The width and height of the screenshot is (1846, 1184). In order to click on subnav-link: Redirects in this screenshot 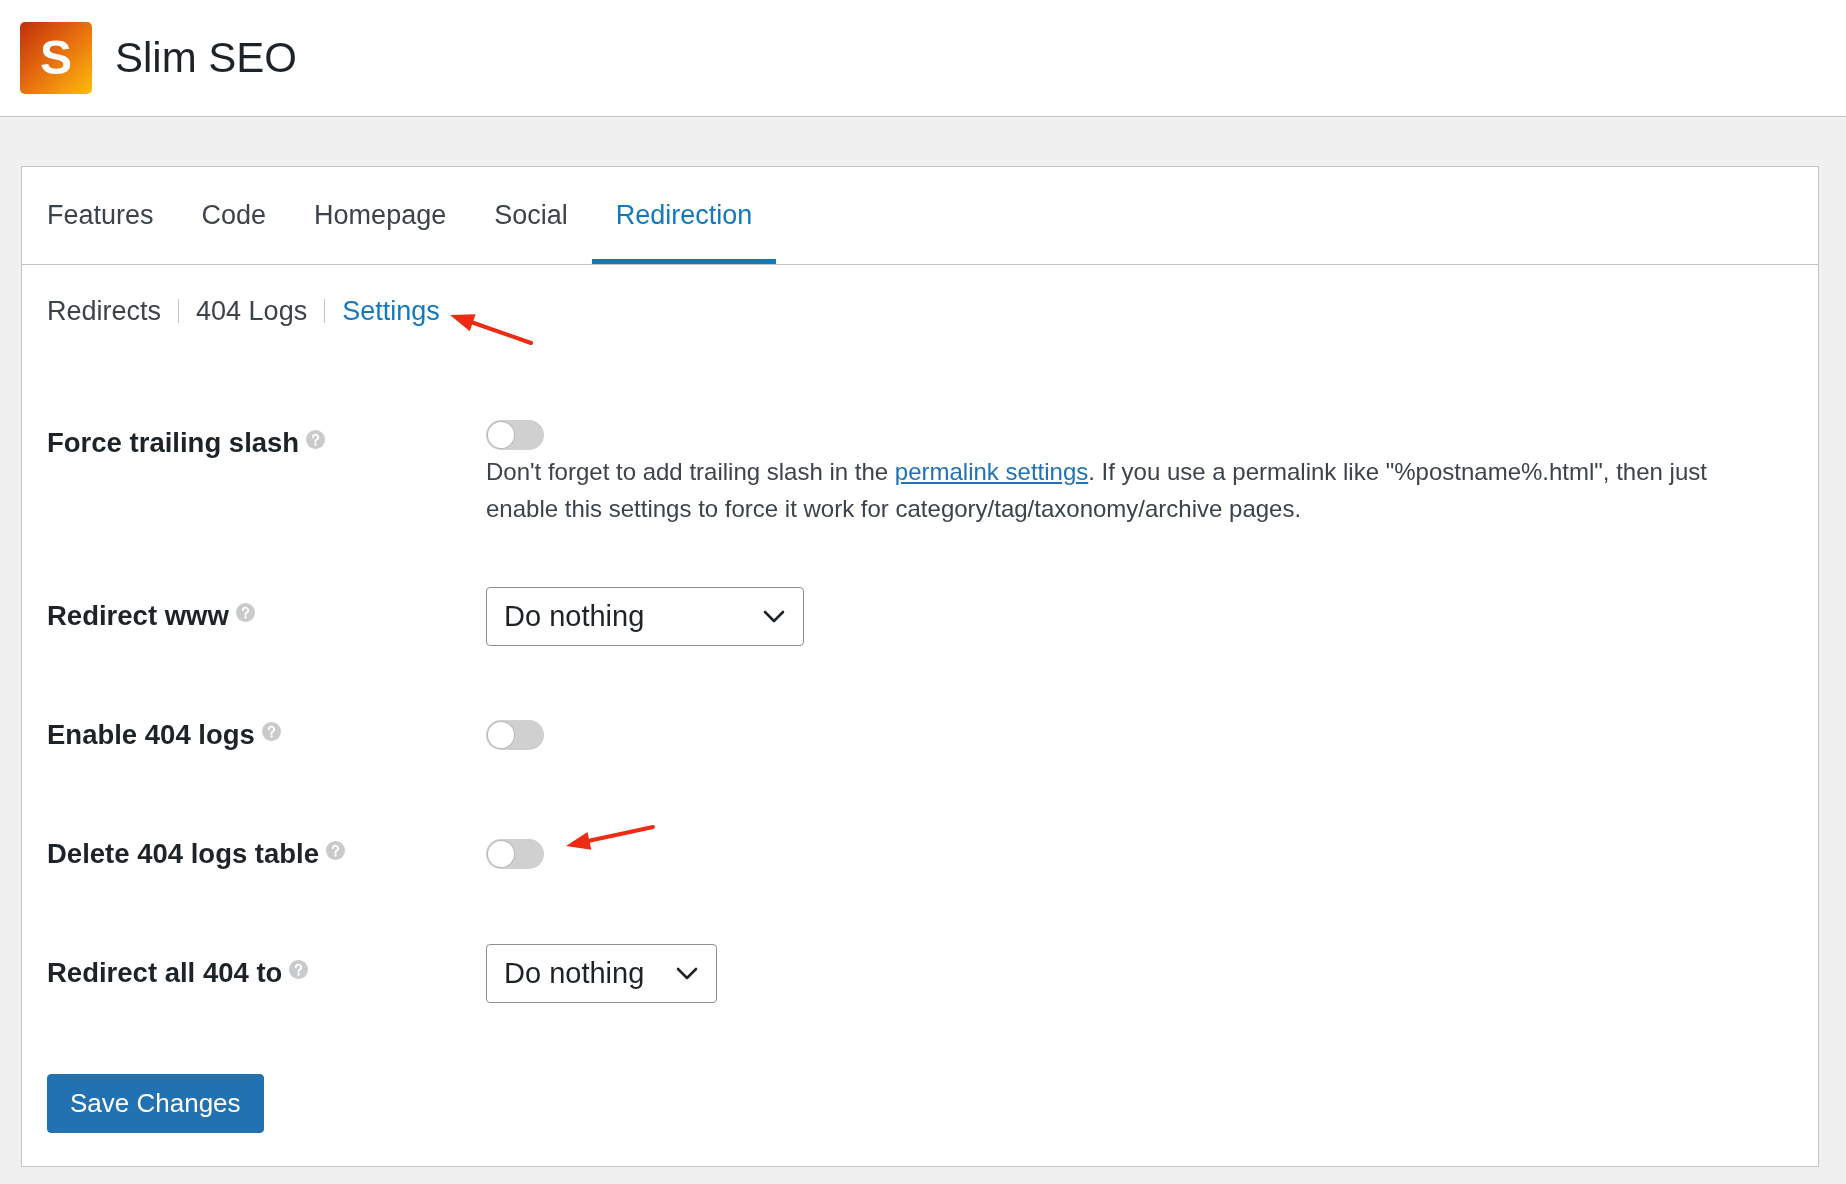, I will do `click(104, 311)`.